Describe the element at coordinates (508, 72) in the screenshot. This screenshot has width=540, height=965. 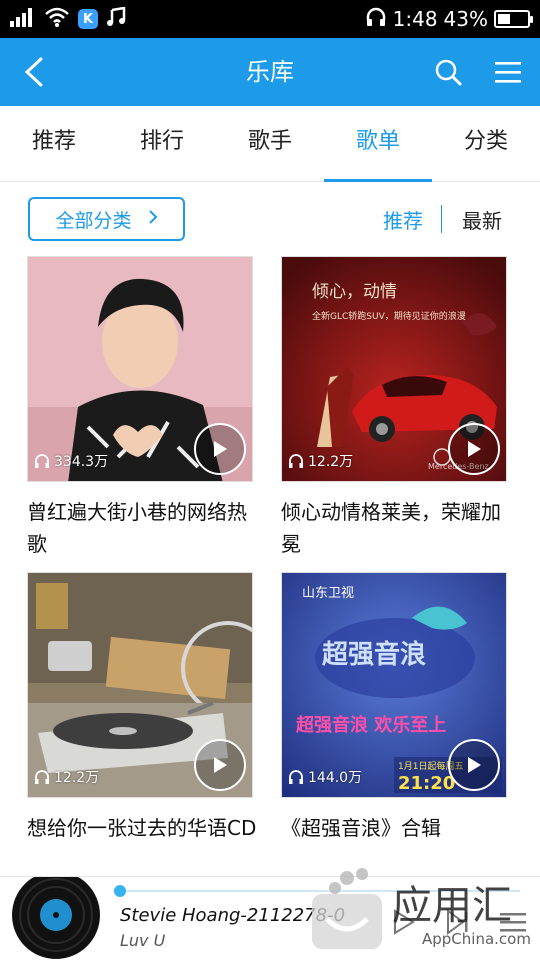
I see `menu-icon` at that location.